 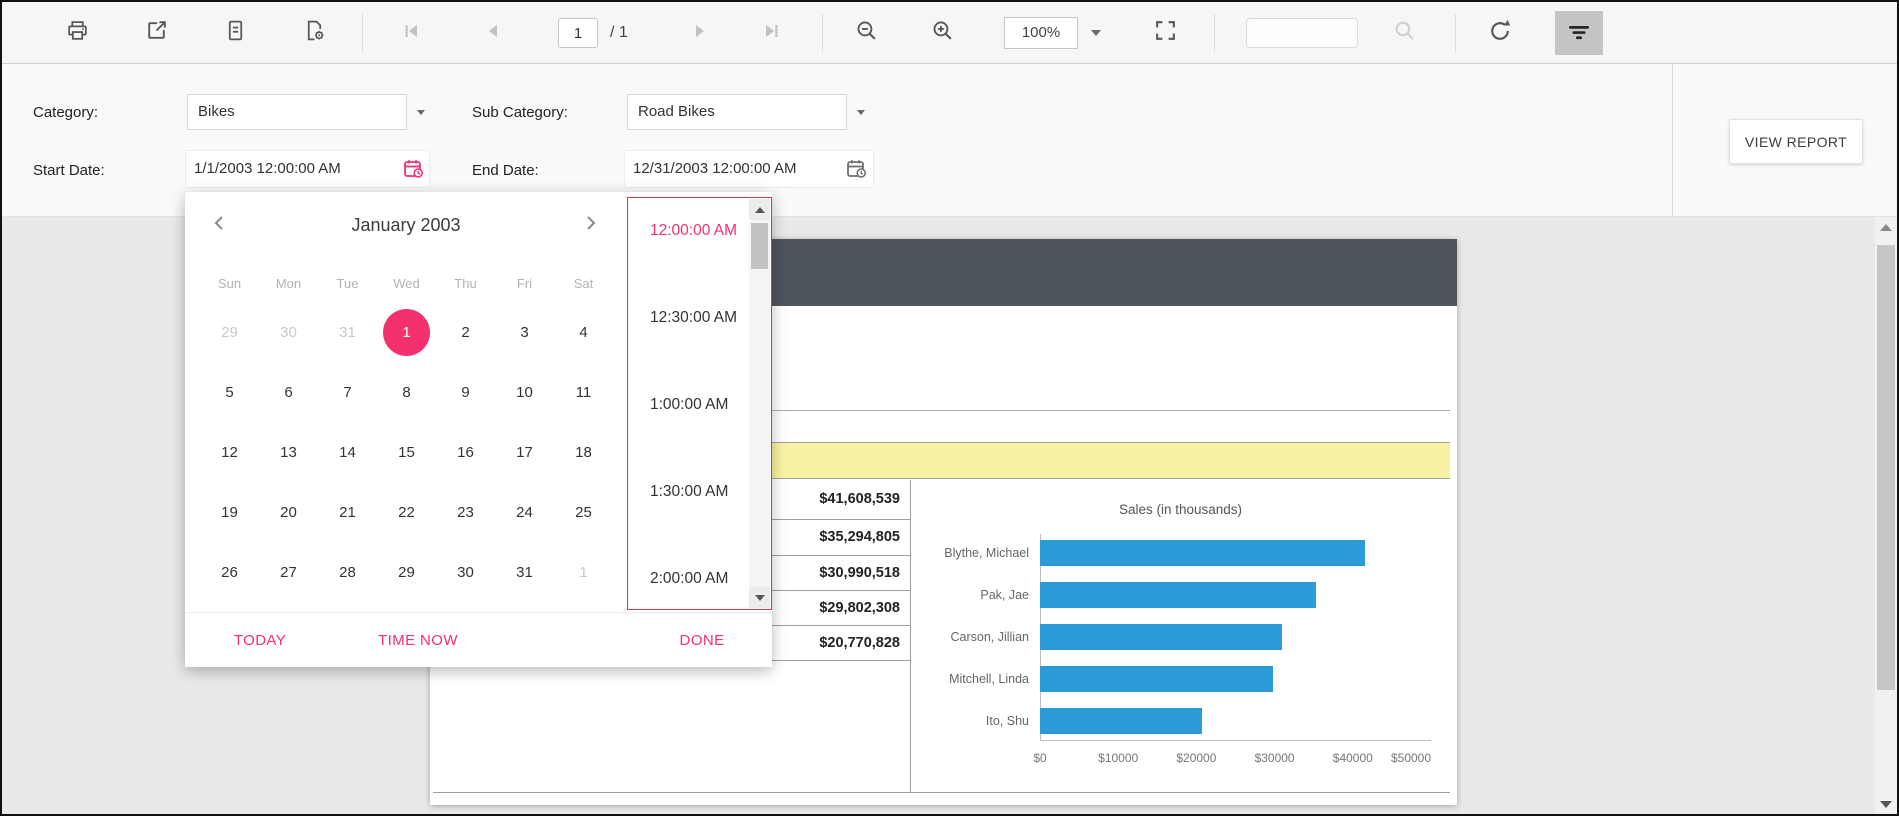 I want to click on done-button: DONE, so click(x=702, y=641).